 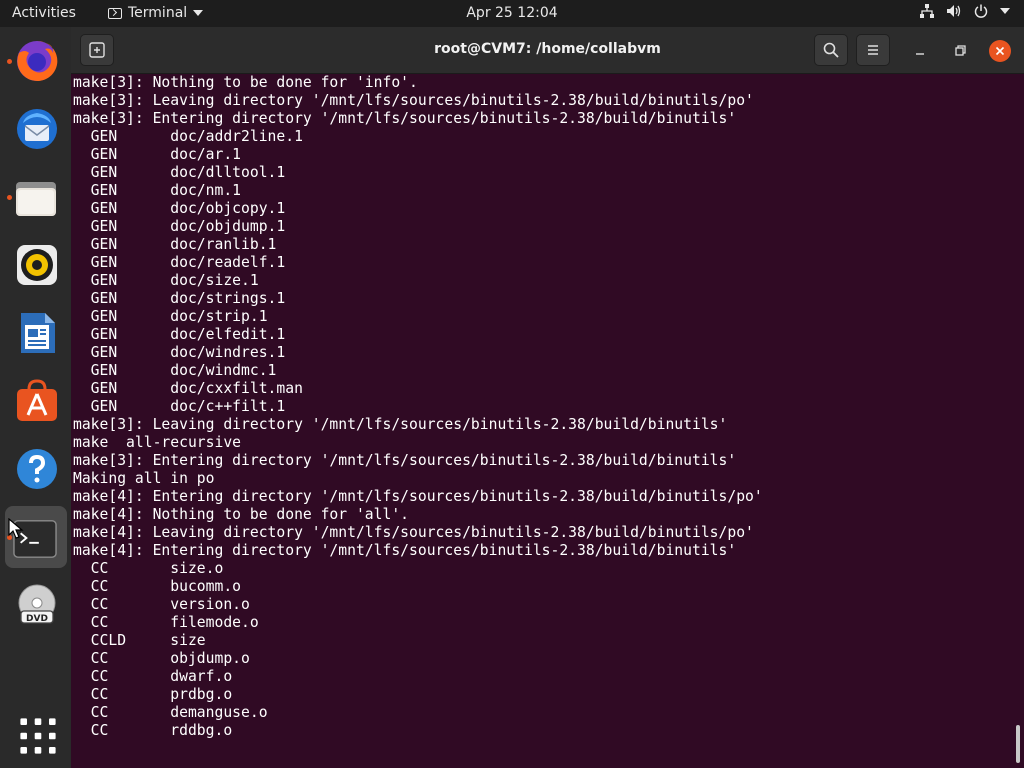 I want to click on dock-item-ubuntu-software, so click(x=36, y=401).